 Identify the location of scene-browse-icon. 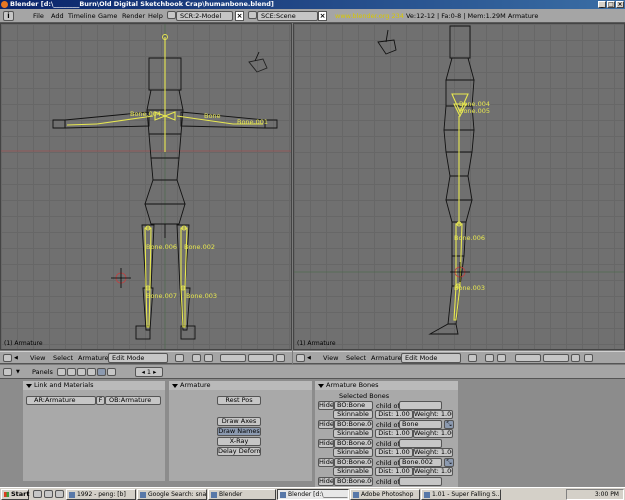
(252, 15).